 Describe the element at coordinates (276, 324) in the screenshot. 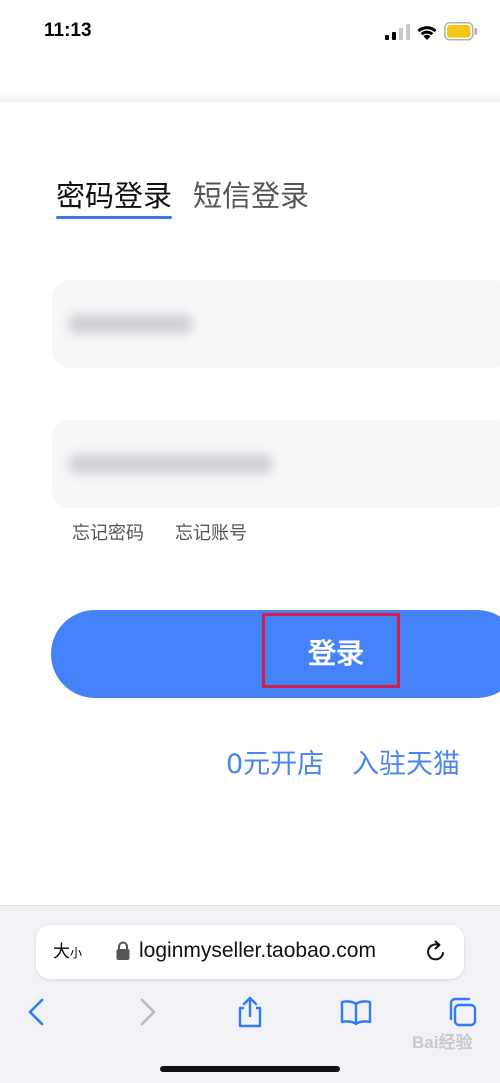

I see `account-input` at that location.